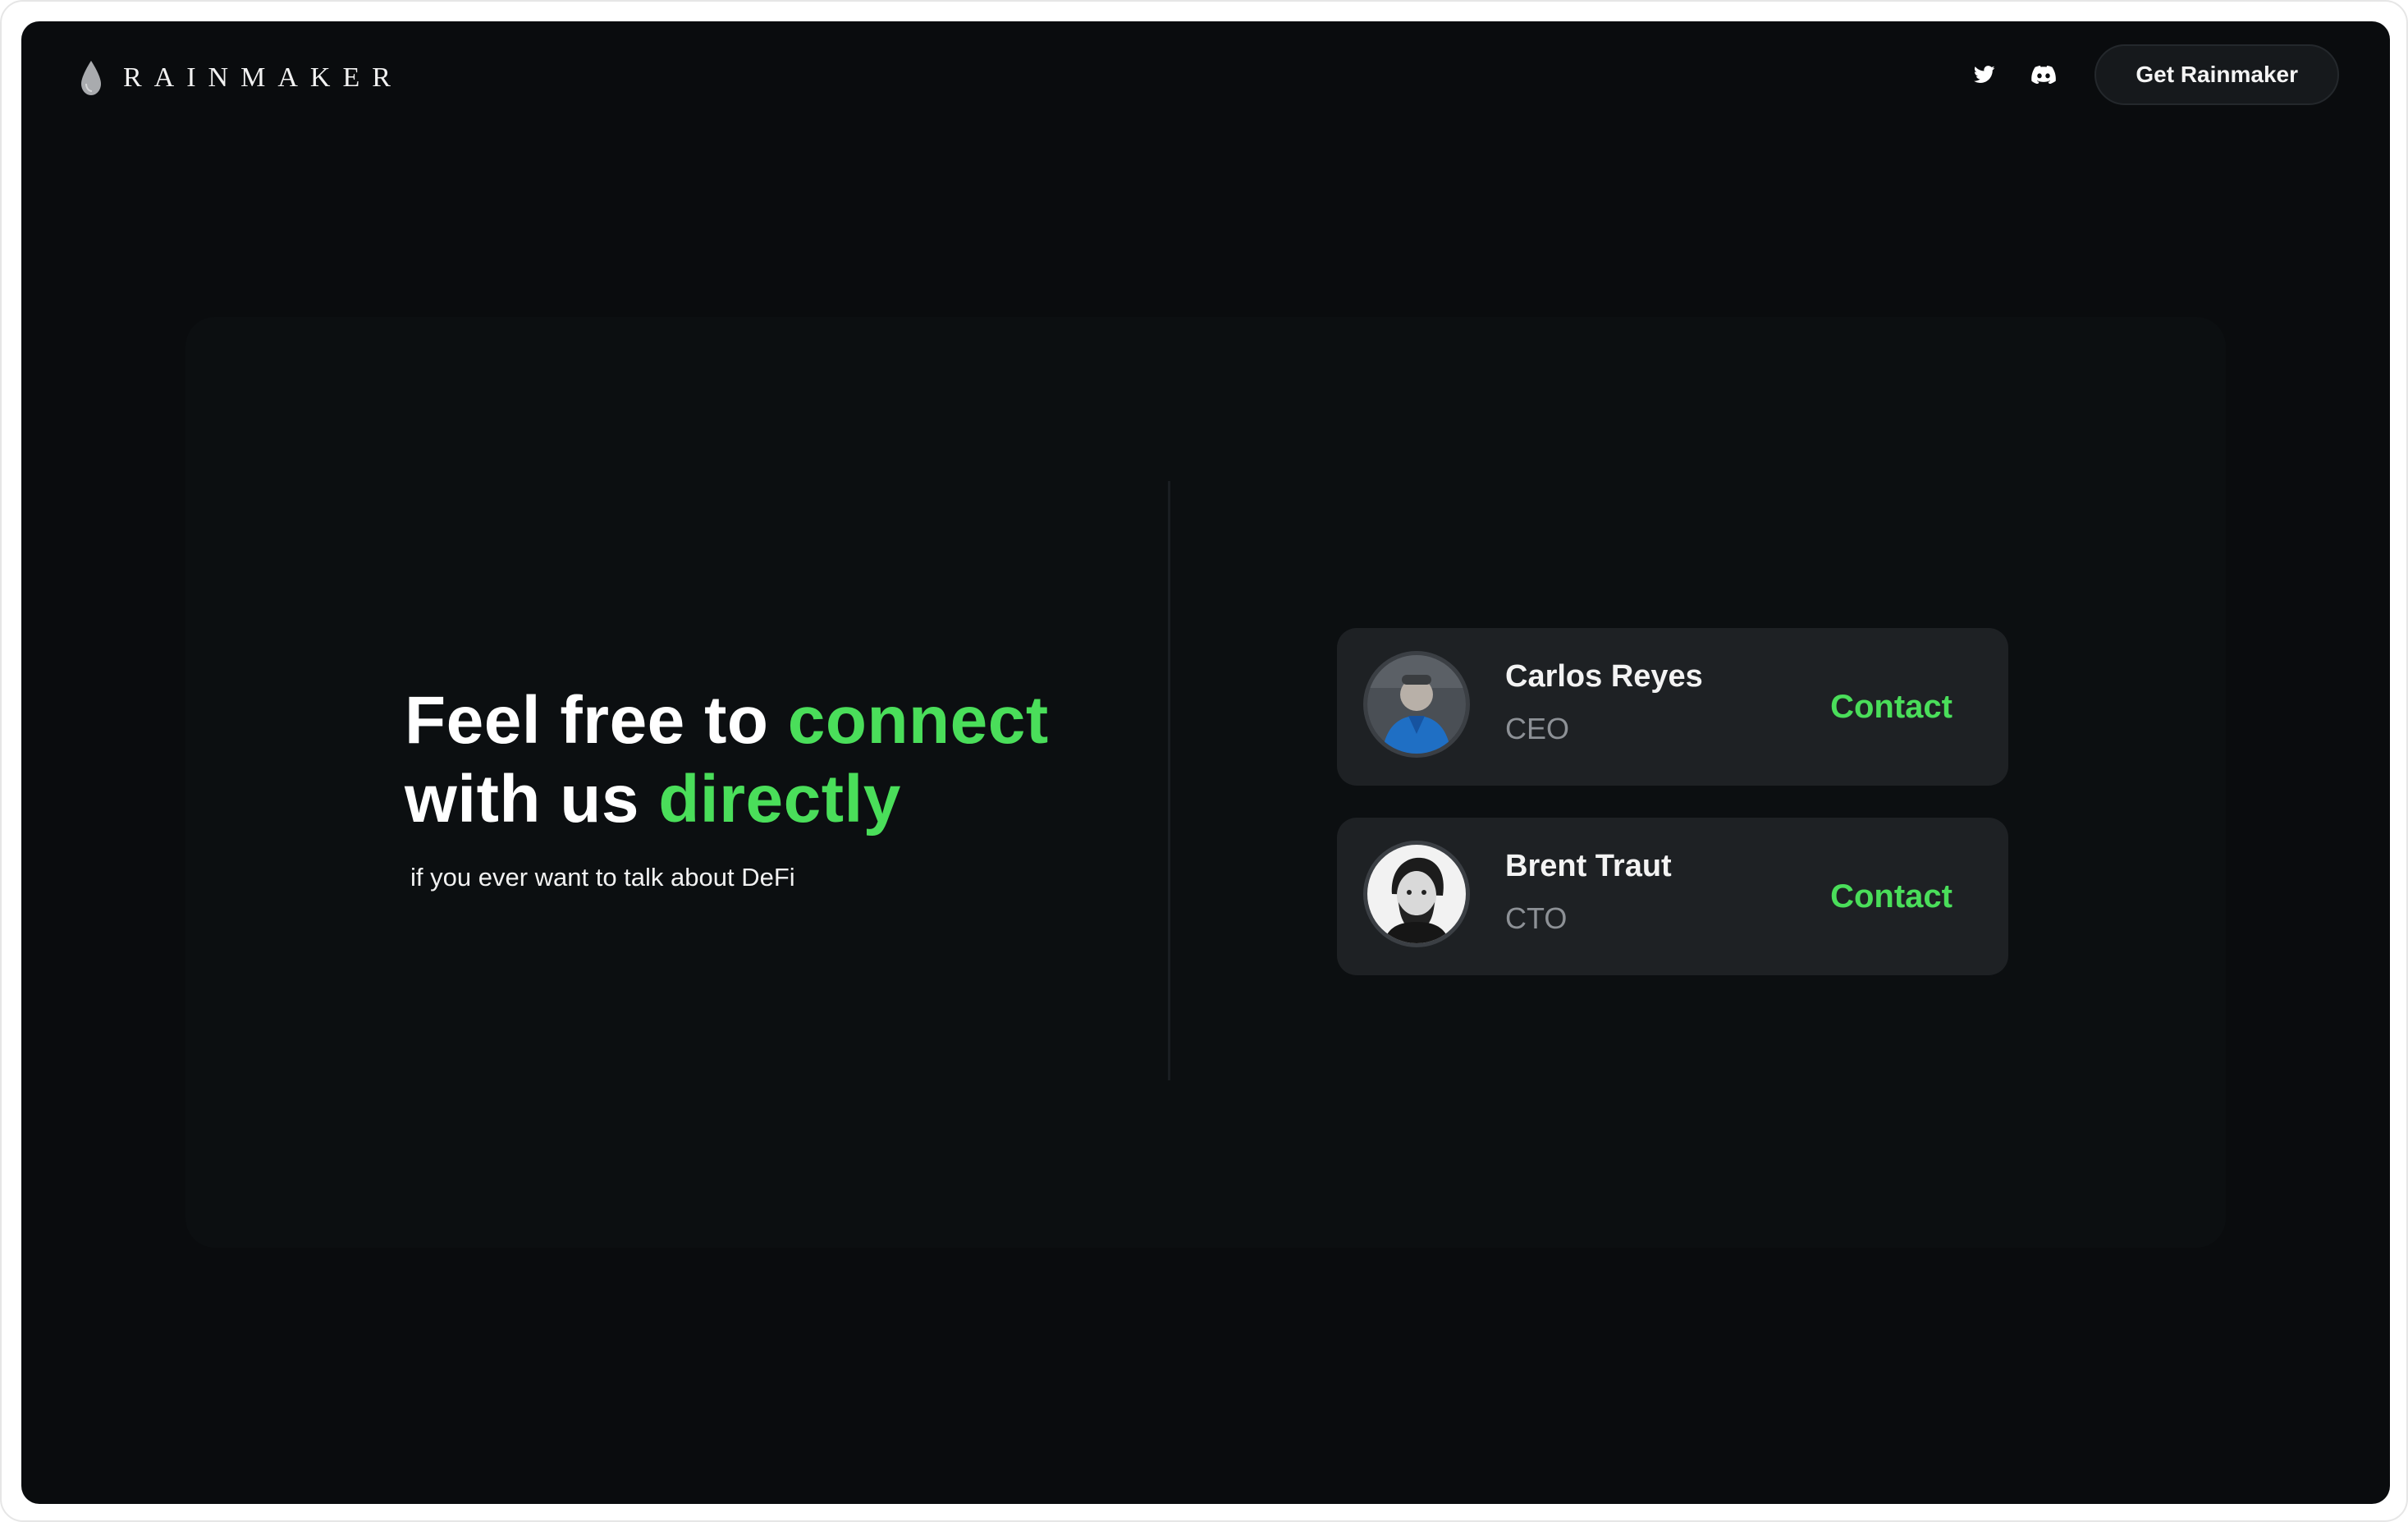 Image resolution: width=2408 pixels, height=1522 pixels. Describe the element at coordinates (1985, 75) in the screenshot. I see `twitter-icon` at that location.